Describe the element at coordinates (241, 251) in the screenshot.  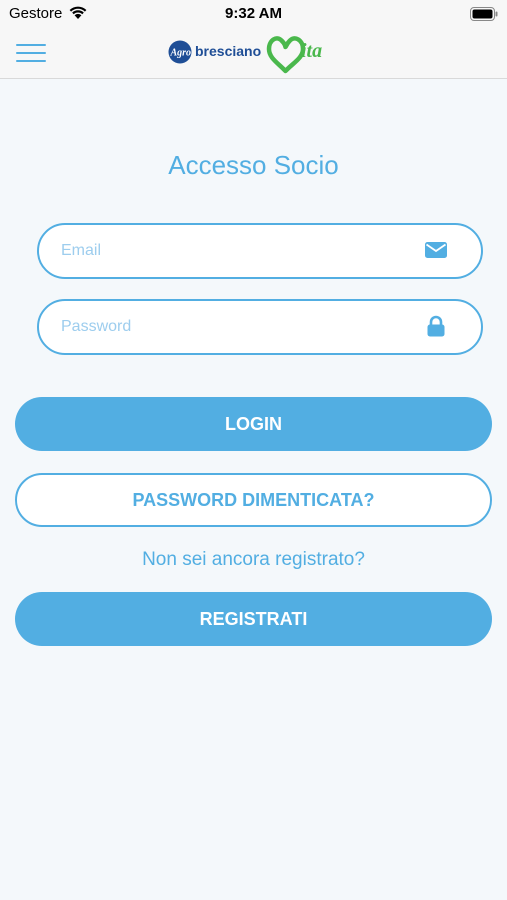
I see `email-input` at that location.